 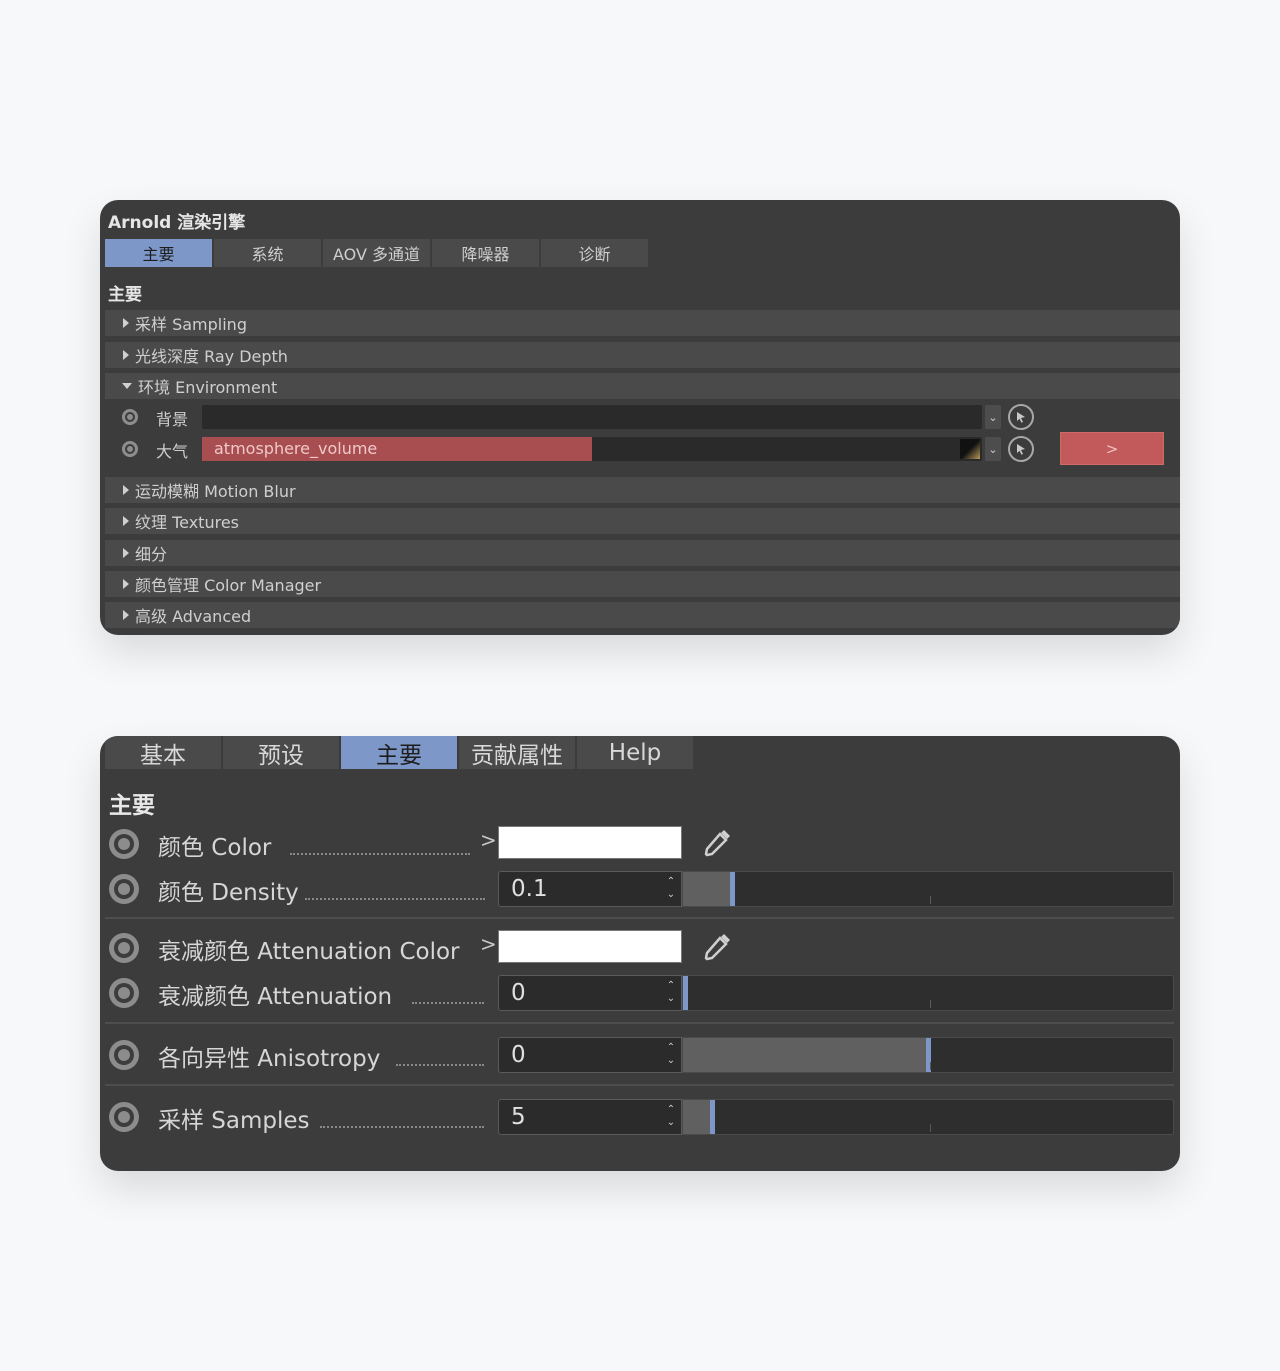 I want to click on atten-color-label: 衰减颜色 Attenuation Color, so click(x=309, y=952).